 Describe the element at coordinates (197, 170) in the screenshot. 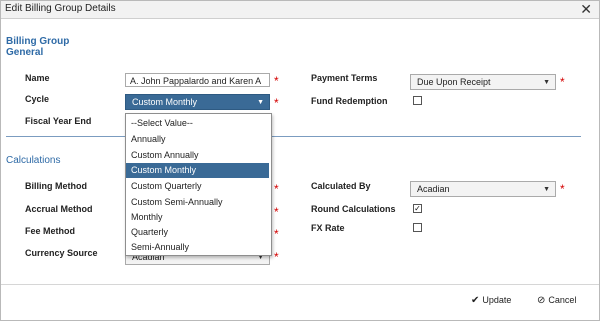

I see `dropdown-option-selected: Custom Monthly` at that location.